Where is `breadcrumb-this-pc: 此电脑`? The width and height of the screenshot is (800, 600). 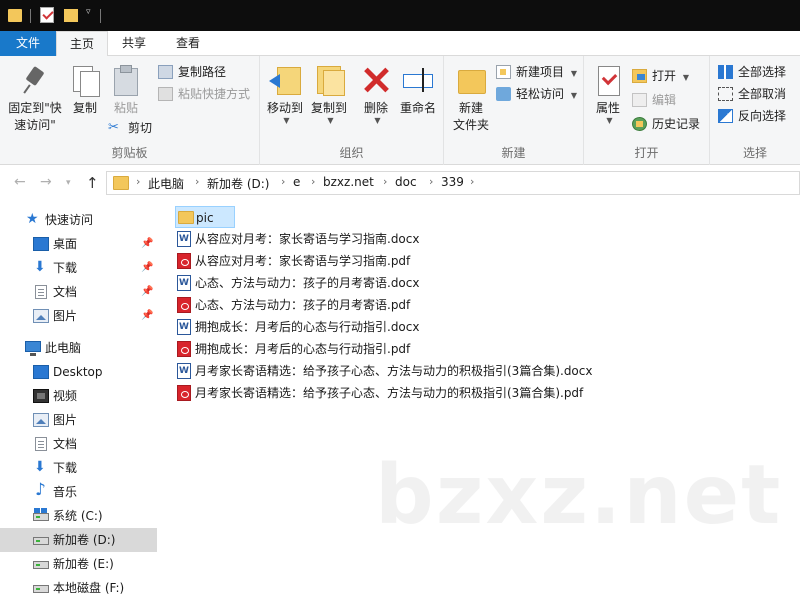
breadcrumb-this-pc: 此电脑 is located at coordinates (166, 183).